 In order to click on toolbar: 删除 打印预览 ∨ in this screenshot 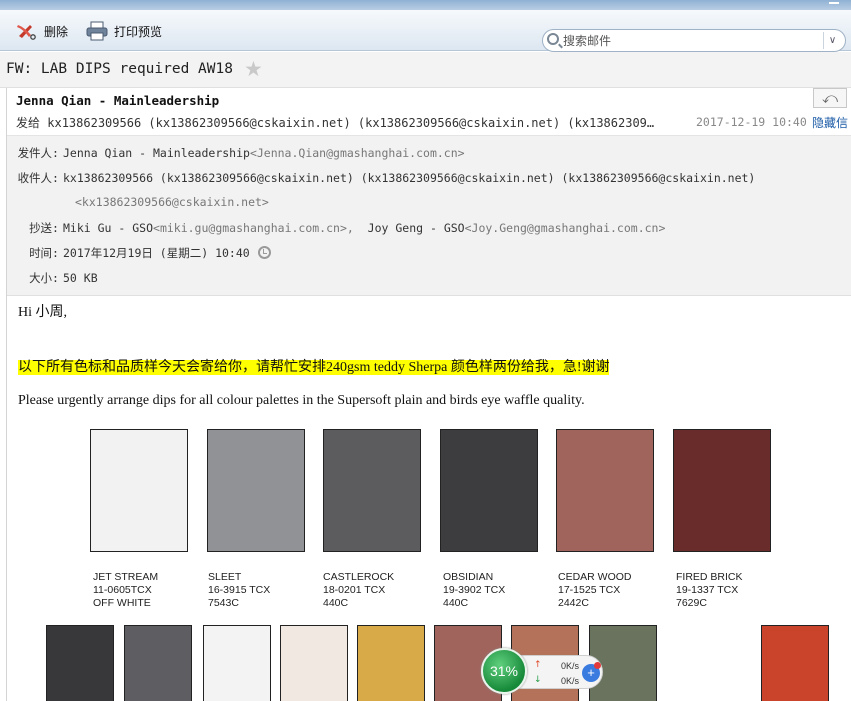, I will do `click(425, 31)`.